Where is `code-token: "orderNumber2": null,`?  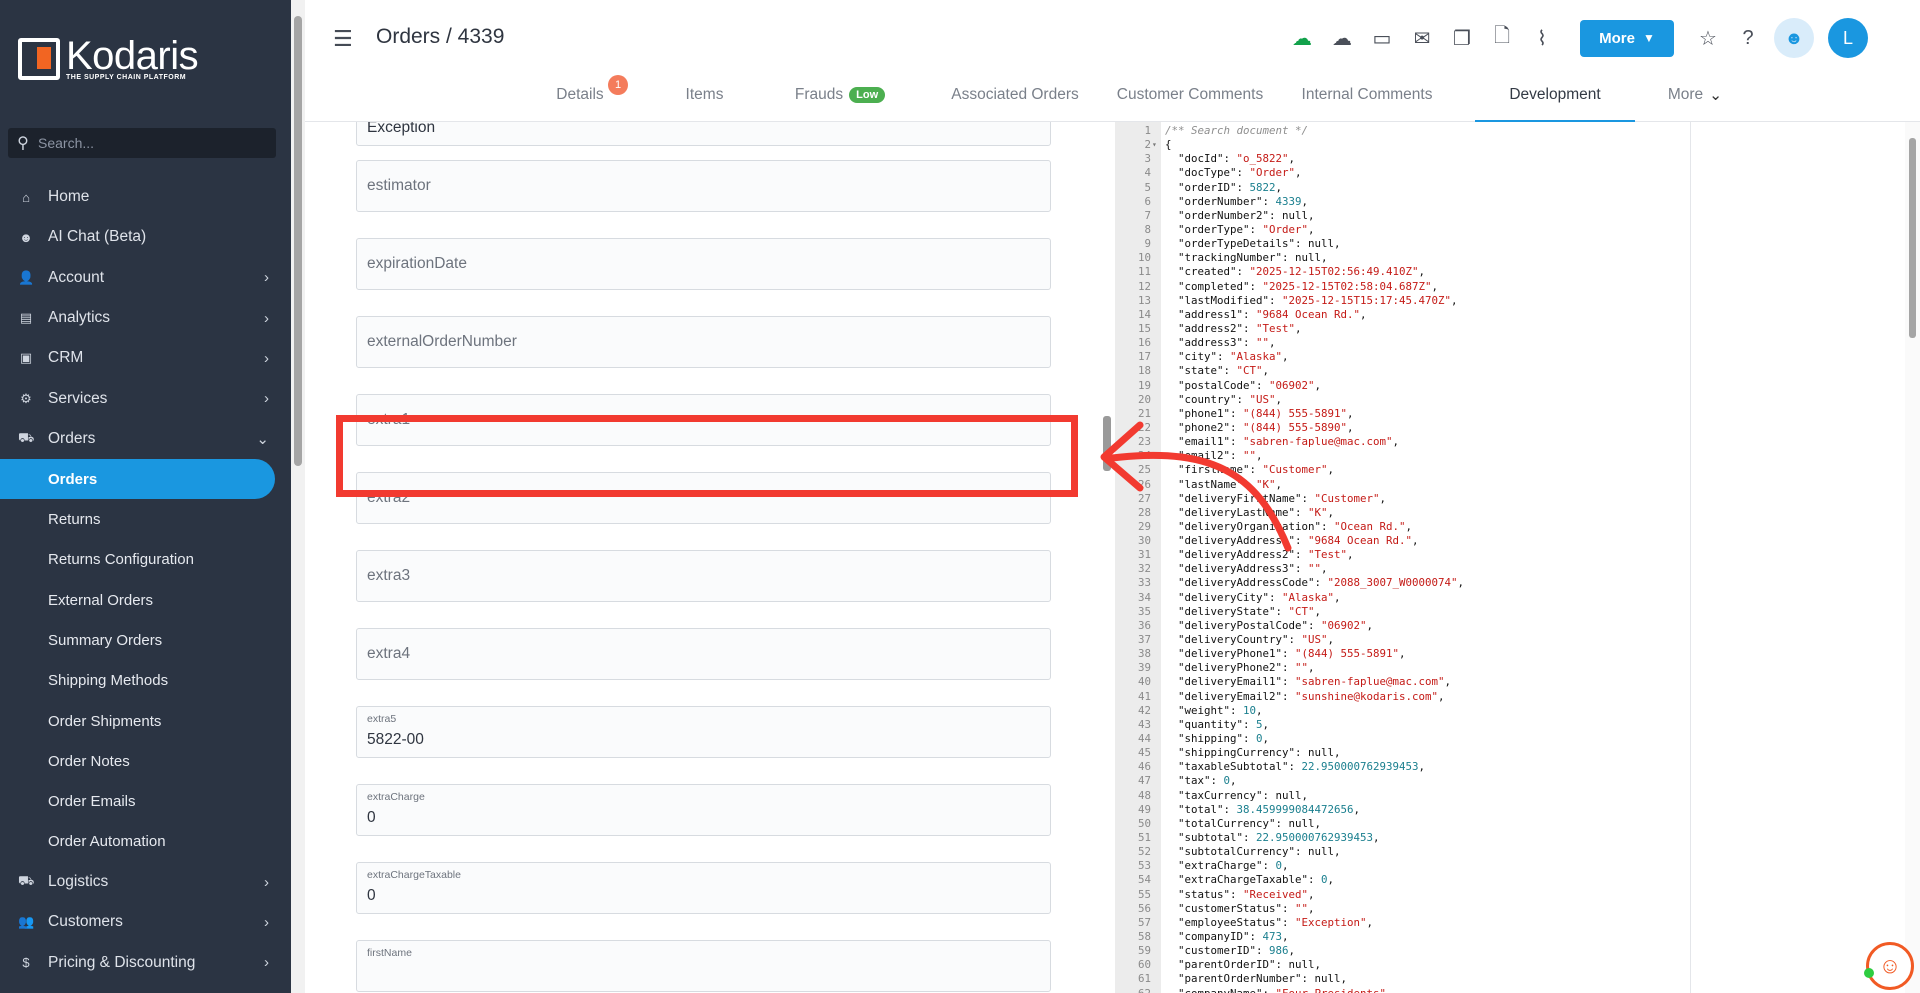 code-token: "orderNumber2": null, is located at coordinates (1240, 215).